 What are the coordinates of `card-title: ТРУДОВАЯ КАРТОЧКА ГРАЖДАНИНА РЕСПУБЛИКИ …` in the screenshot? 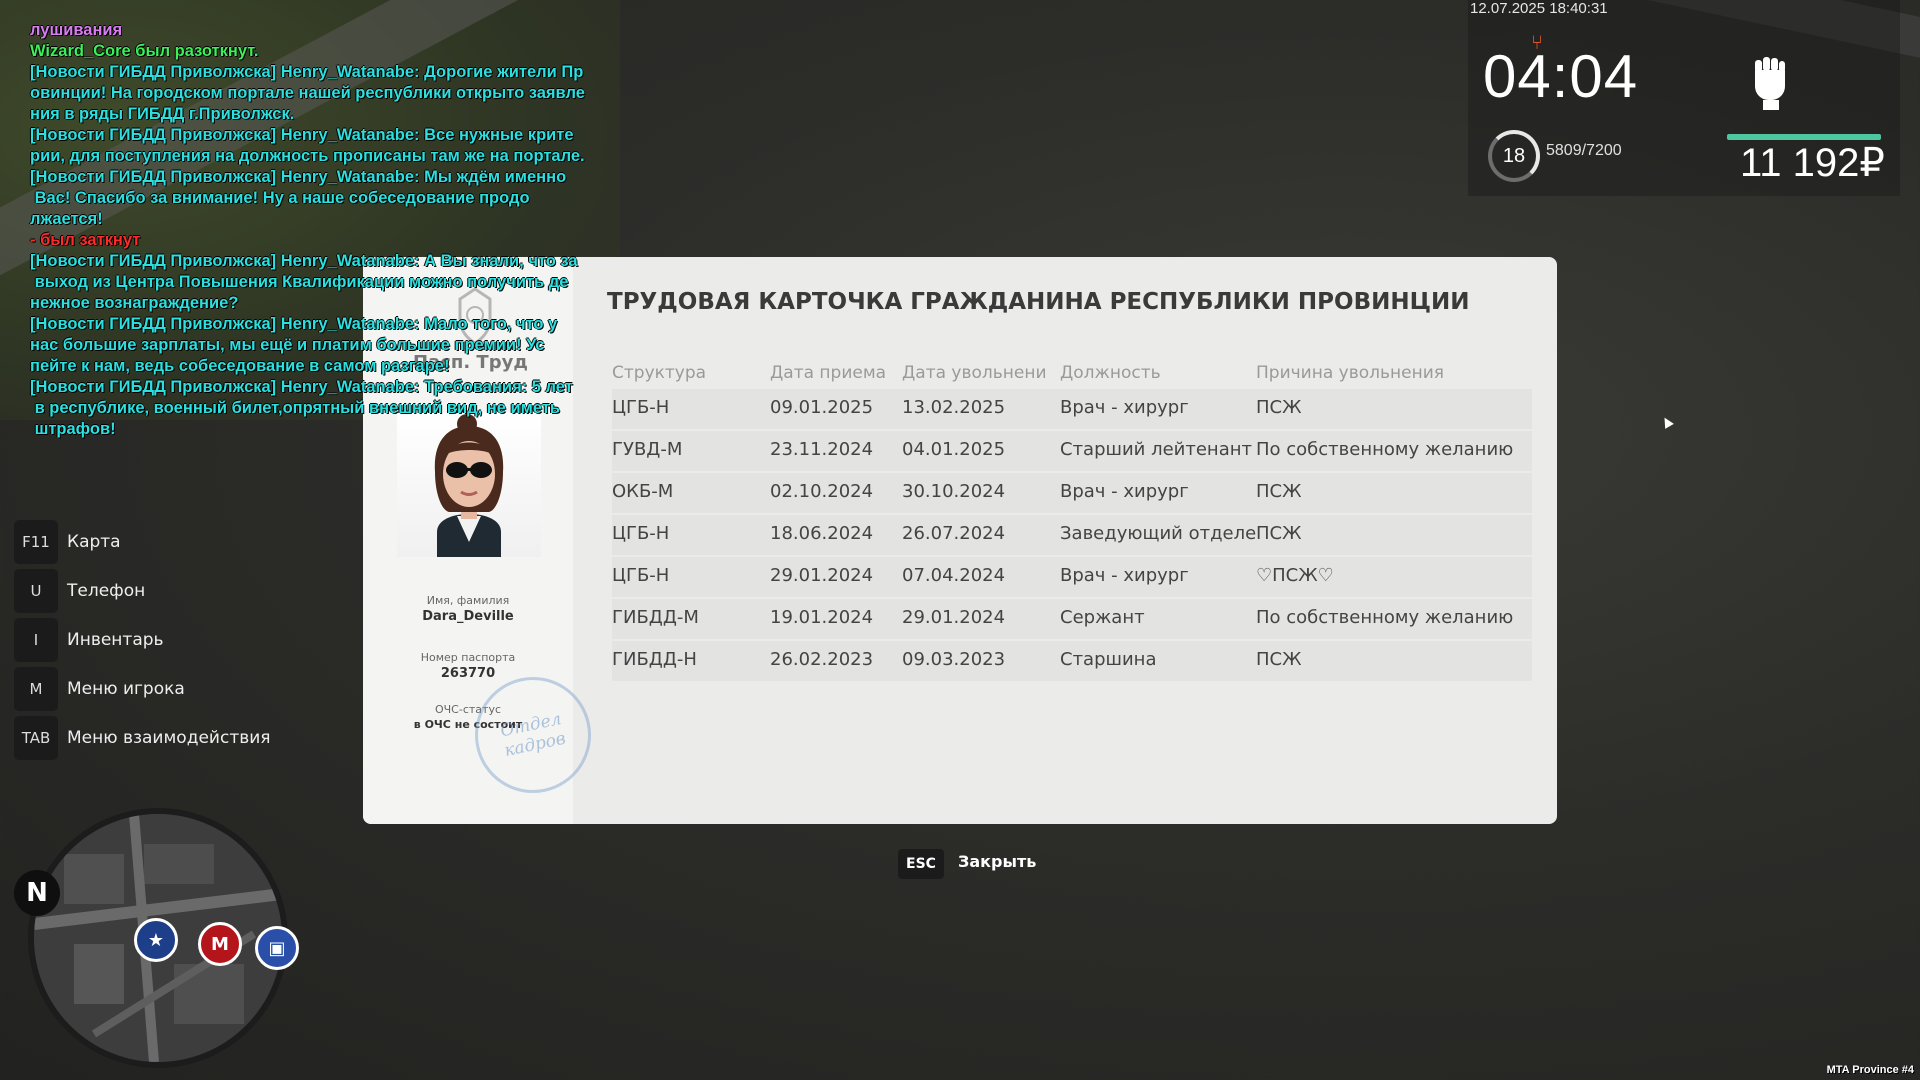 It's located at (1038, 302).